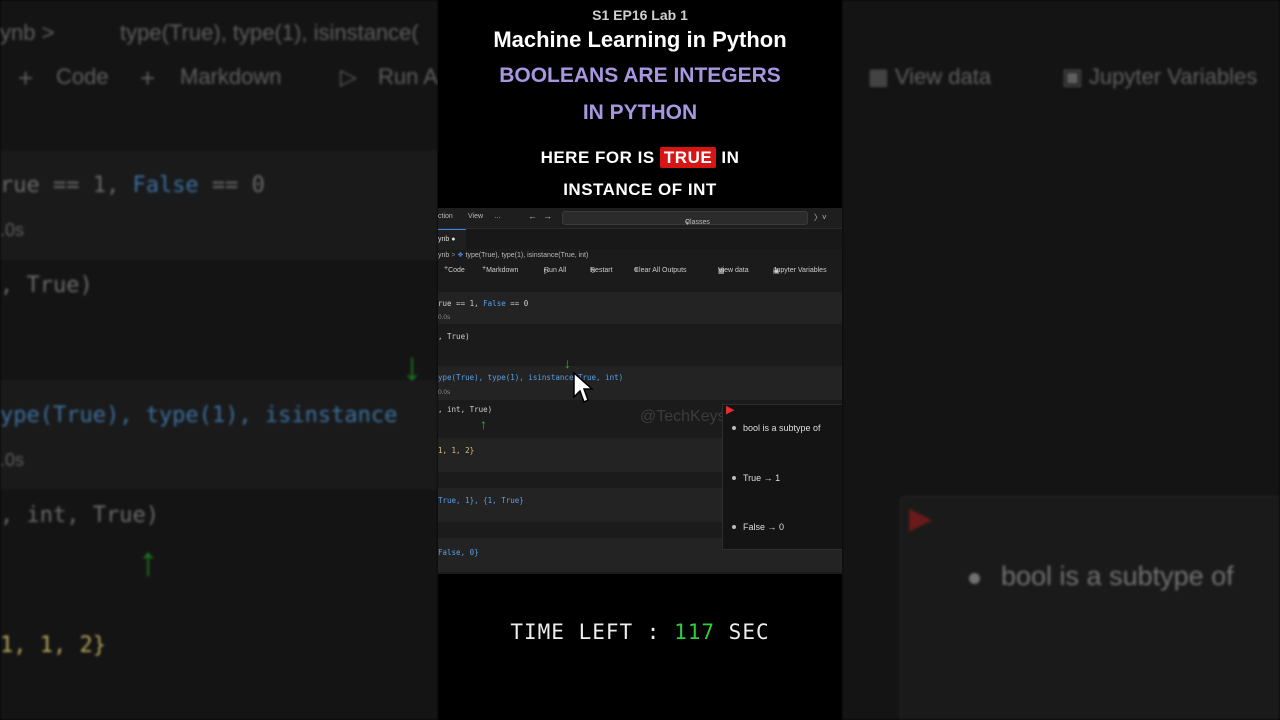 The width and height of the screenshot is (1280, 720). I want to click on code-line: rue == 1, False == 0, so click(483, 303).